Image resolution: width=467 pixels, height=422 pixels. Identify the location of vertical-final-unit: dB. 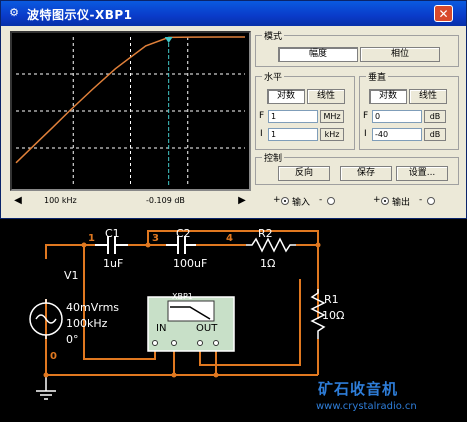
(435, 116).